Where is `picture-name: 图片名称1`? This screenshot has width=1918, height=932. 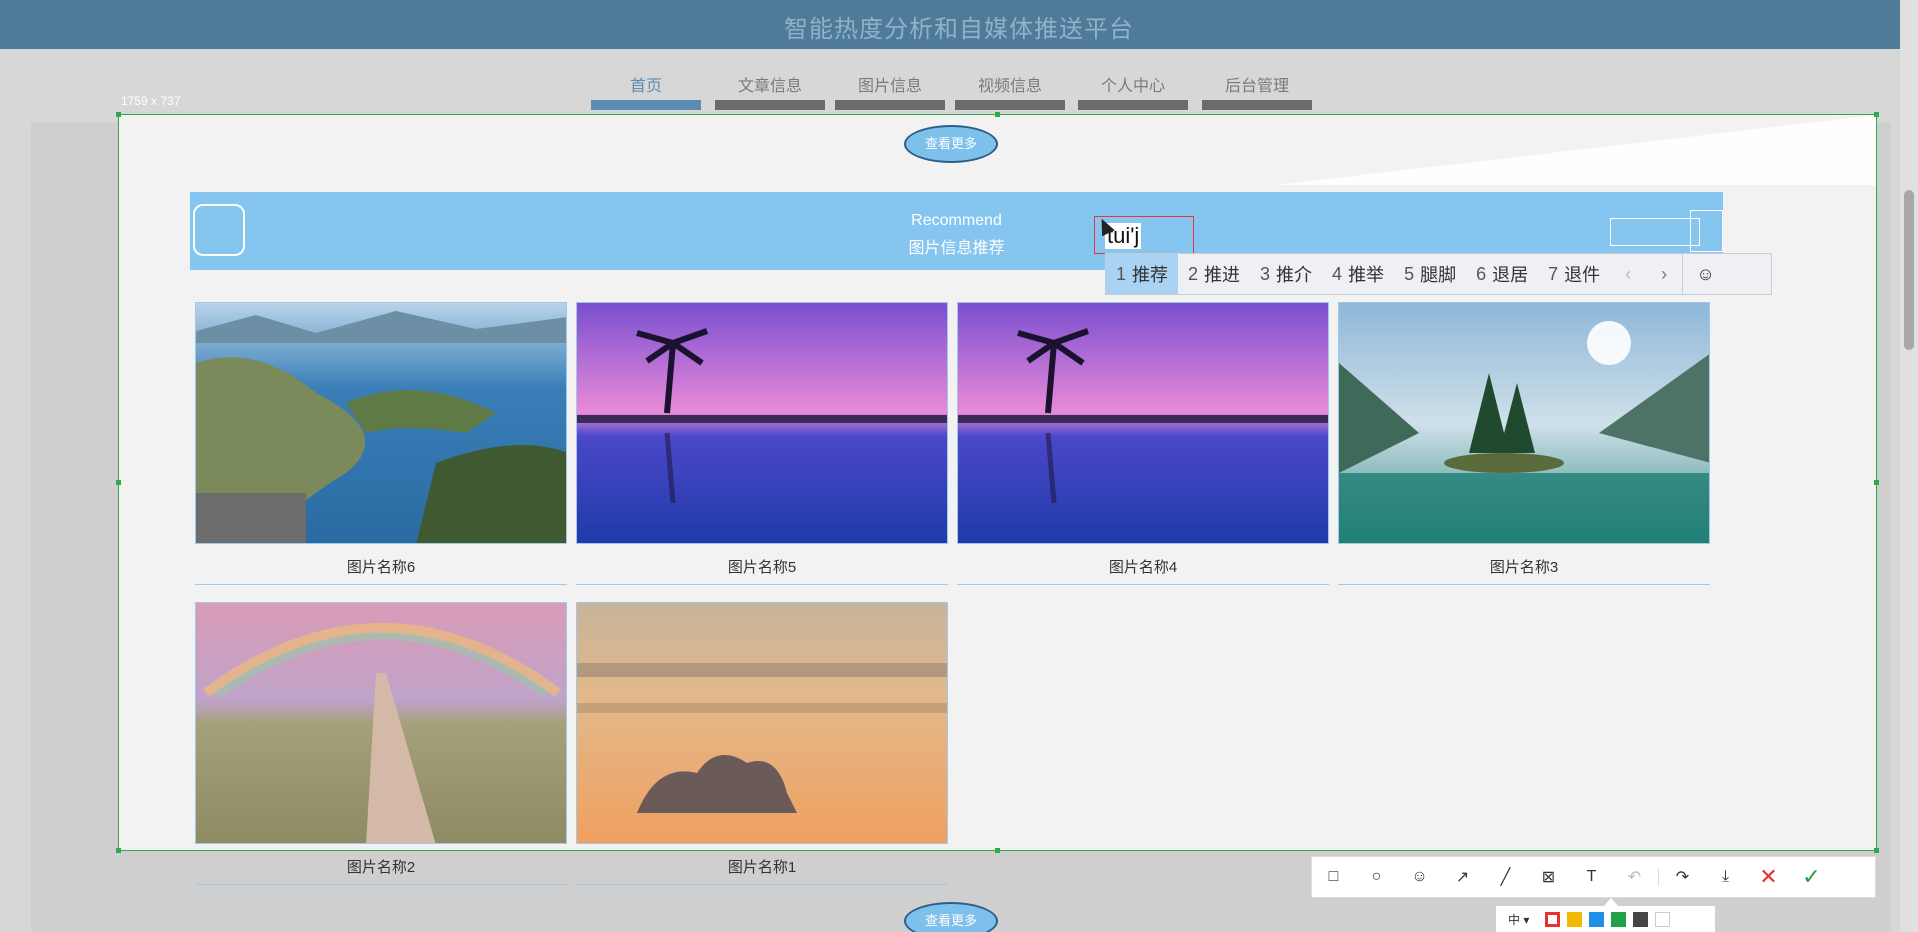
picture-name: 图片名称1 is located at coordinates (762, 864).